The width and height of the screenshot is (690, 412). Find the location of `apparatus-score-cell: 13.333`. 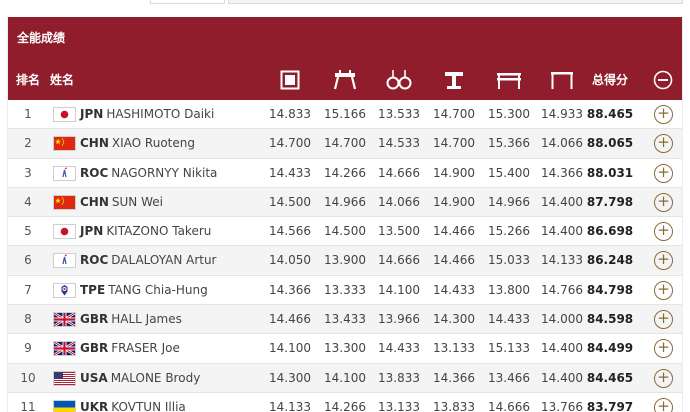

apparatus-score-cell: 13.333 is located at coordinates (345, 289).